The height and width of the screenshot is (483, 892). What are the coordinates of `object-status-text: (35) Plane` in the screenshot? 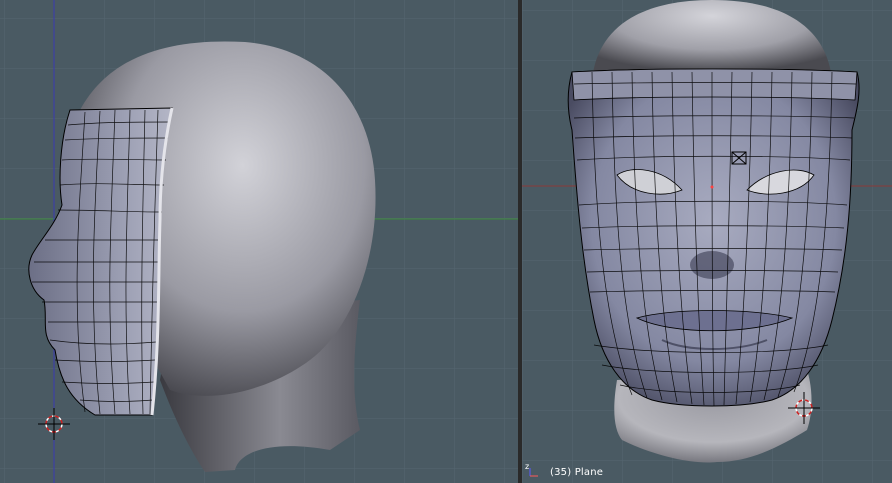 It's located at (577, 472).